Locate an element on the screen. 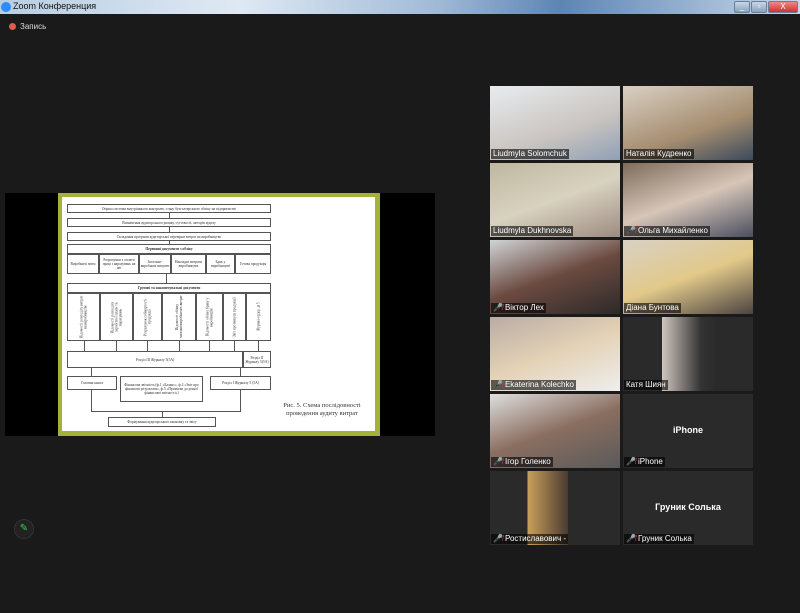  participant-name: Наталія Кудренко is located at coordinates (659, 153).